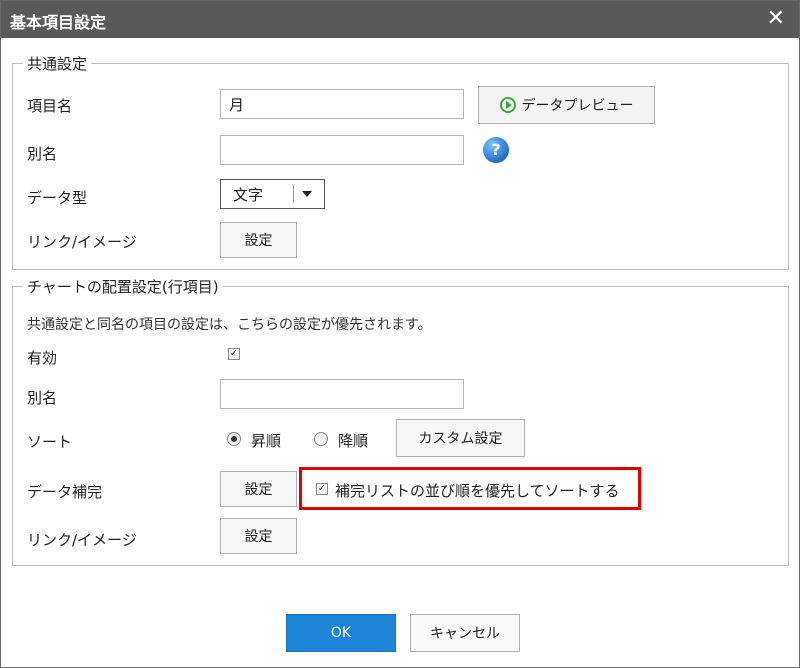 Image resolution: width=800 pixels, height=668 pixels. What do you see at coordinates (57, 63) in the screenshot?
I see `common-settings-legend: 共通設定` at bounding box center [57, 63].